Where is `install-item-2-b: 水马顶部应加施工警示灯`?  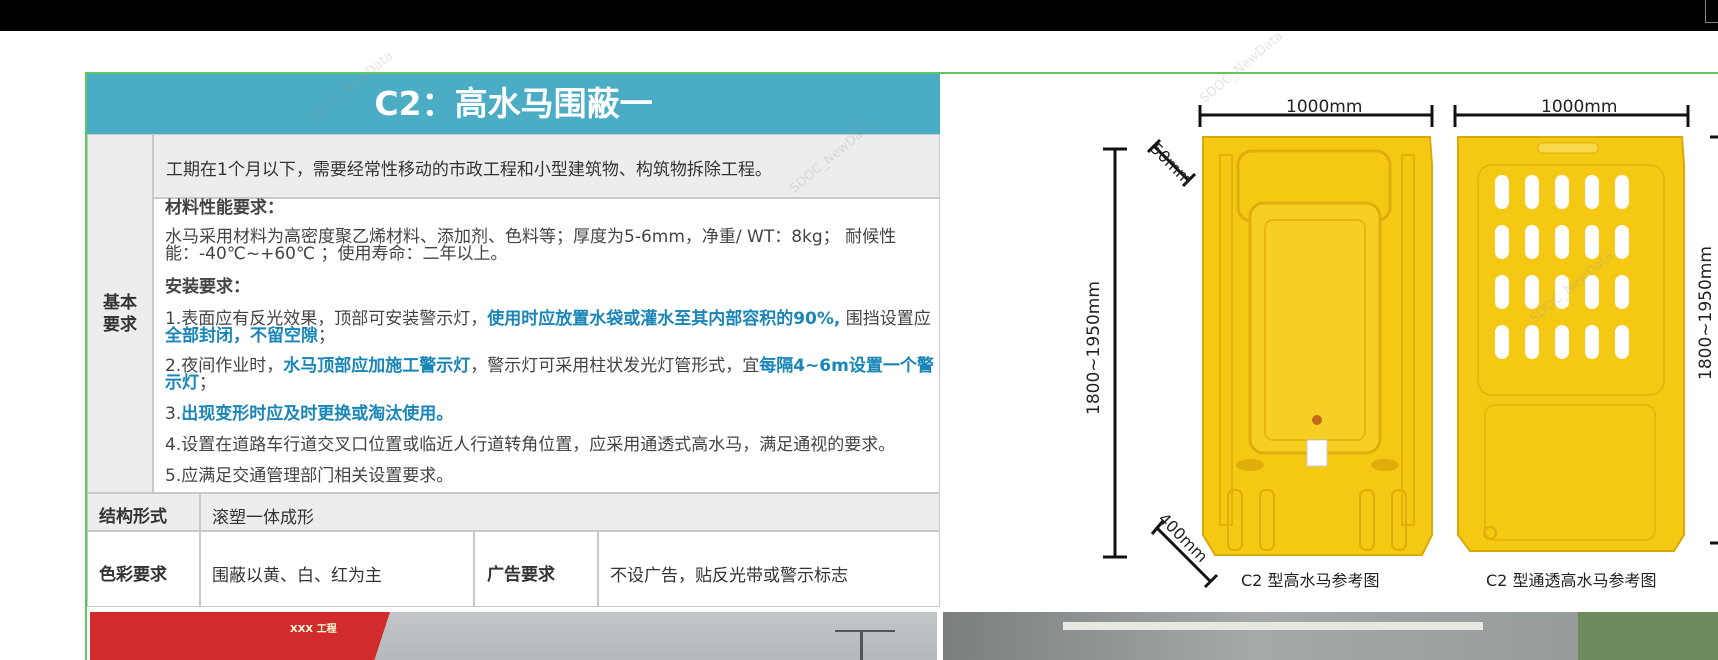 install-item-2-b: 水马顶部应加施工警示灯 is located at coordinates (377, 366).